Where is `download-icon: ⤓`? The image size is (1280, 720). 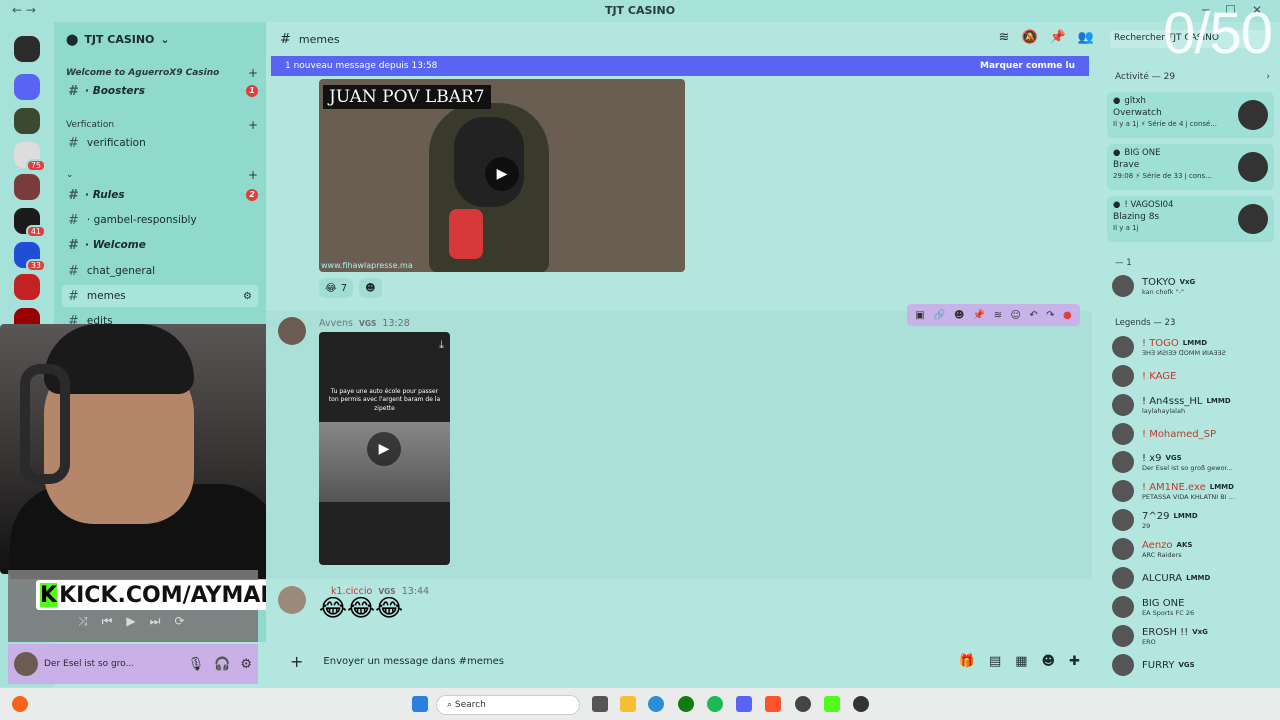 download-icon: ⤓ is located at coordinates (441, 345).